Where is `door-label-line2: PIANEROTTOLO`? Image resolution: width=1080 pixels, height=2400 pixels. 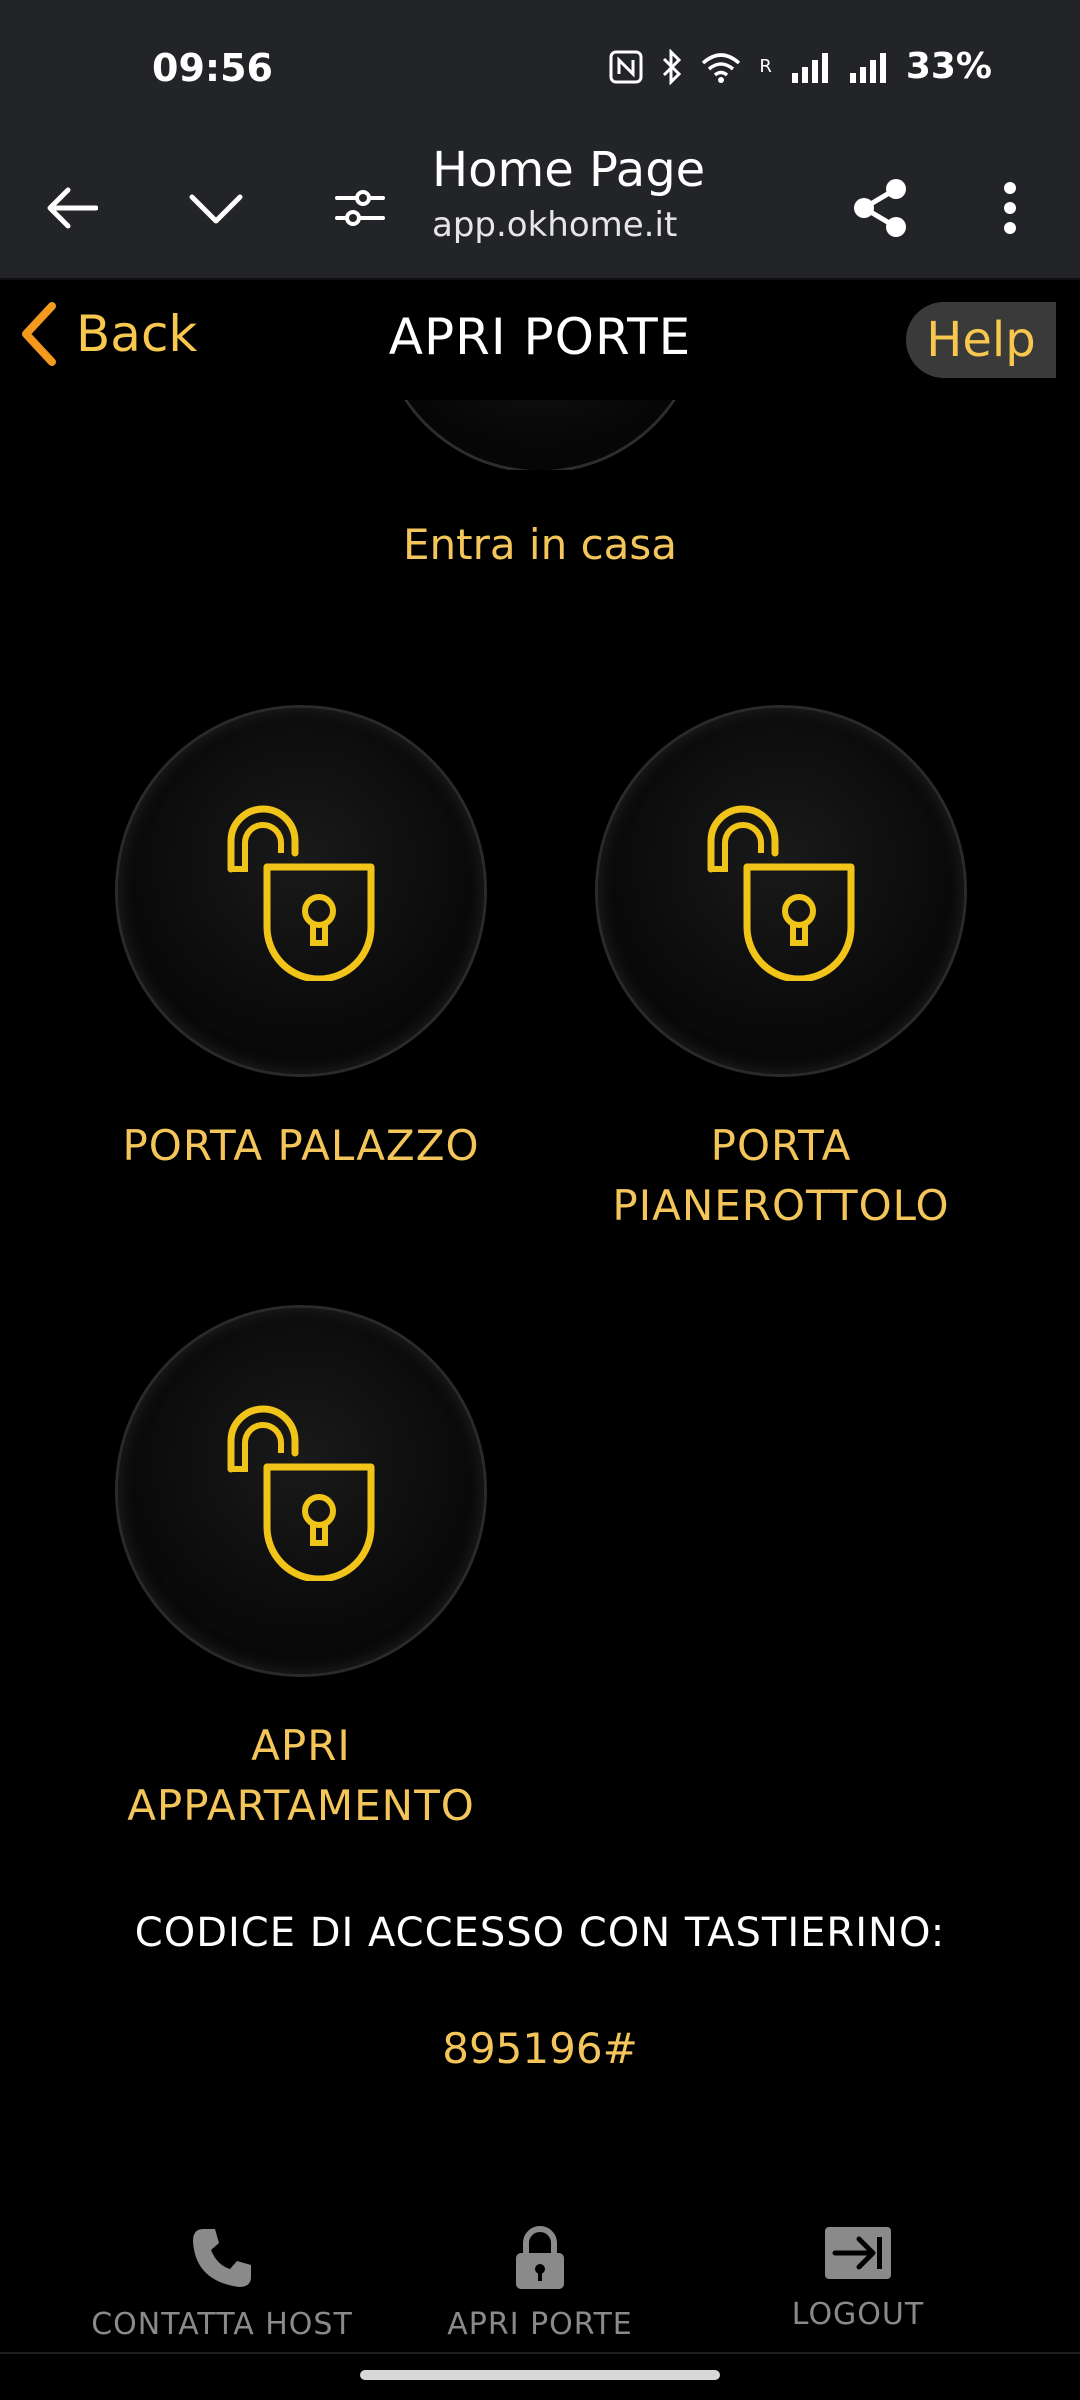 door-label-line2: PIANEROTTOLO is located at coordinates (781, 1205).